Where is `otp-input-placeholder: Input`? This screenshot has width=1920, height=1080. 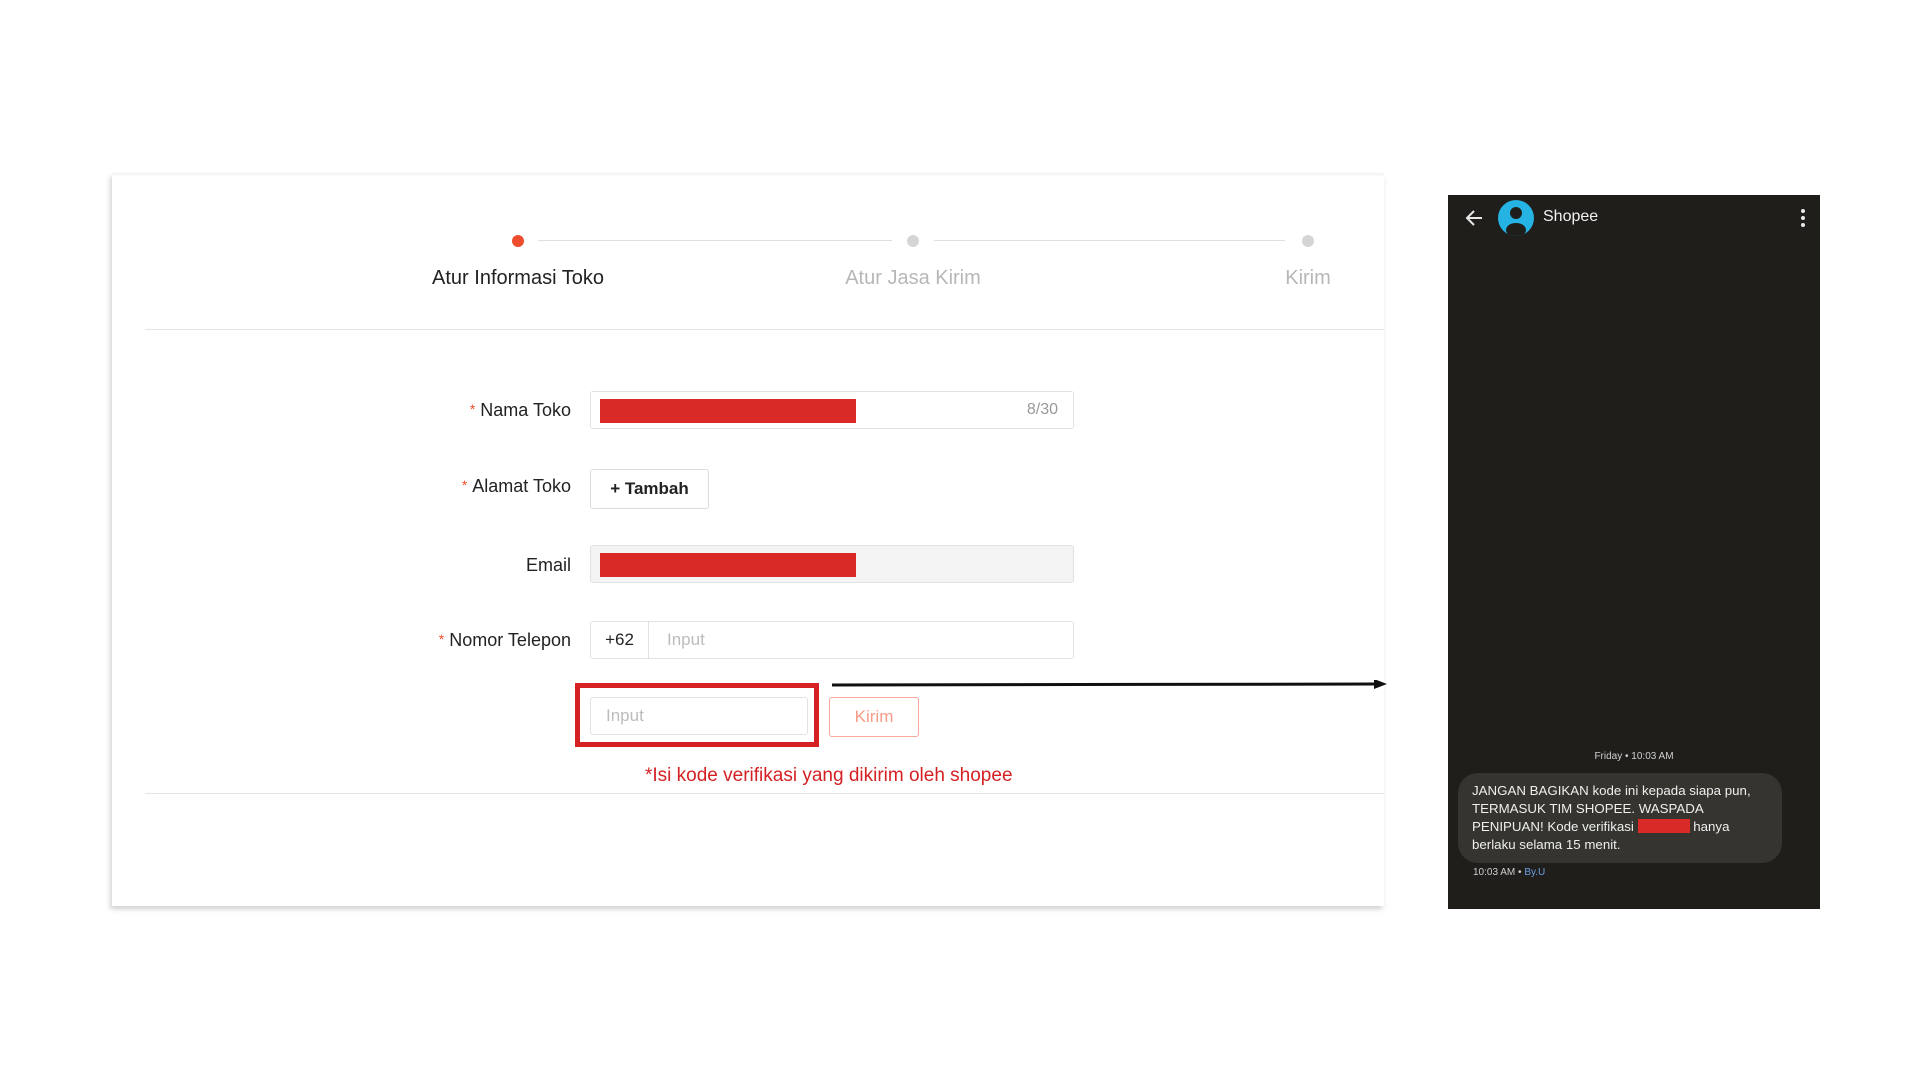
otp-input-placeholder: Input is located at coordinates (625, 715).